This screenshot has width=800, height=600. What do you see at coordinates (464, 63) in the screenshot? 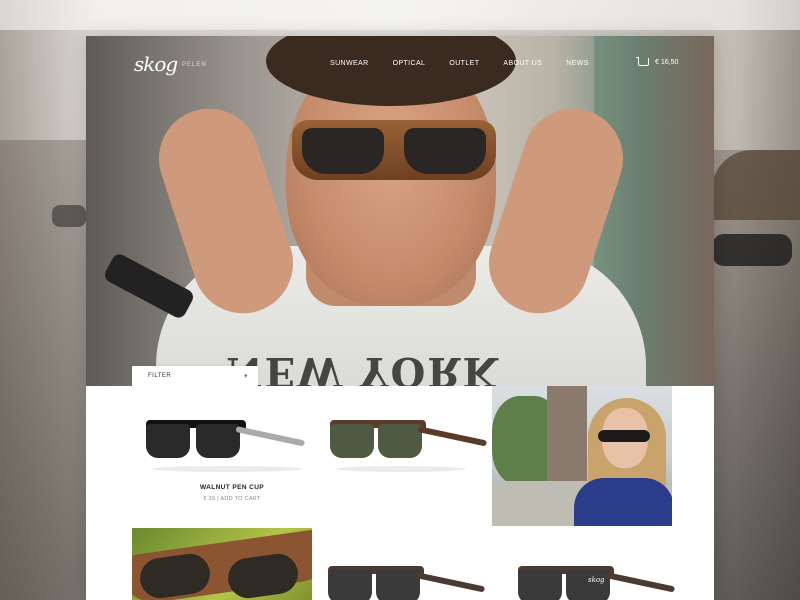
I see `nav-outlet: OUTLET` at bounding box center [464, 63].